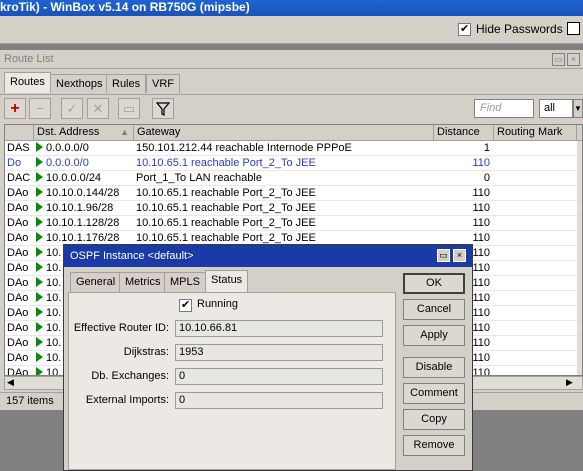 This screenshot has width=583, height=471. Describe the element at coordinates (19, 178) in the screenshot. I see `cell-flags: DAC` at that location.